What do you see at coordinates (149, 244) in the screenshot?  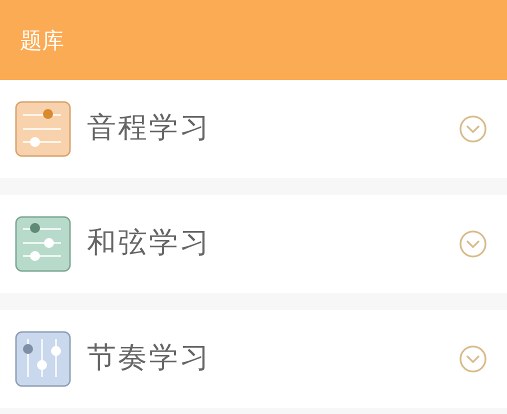 I see `section-label: 和弦学习` at bounding box center [149, 244].